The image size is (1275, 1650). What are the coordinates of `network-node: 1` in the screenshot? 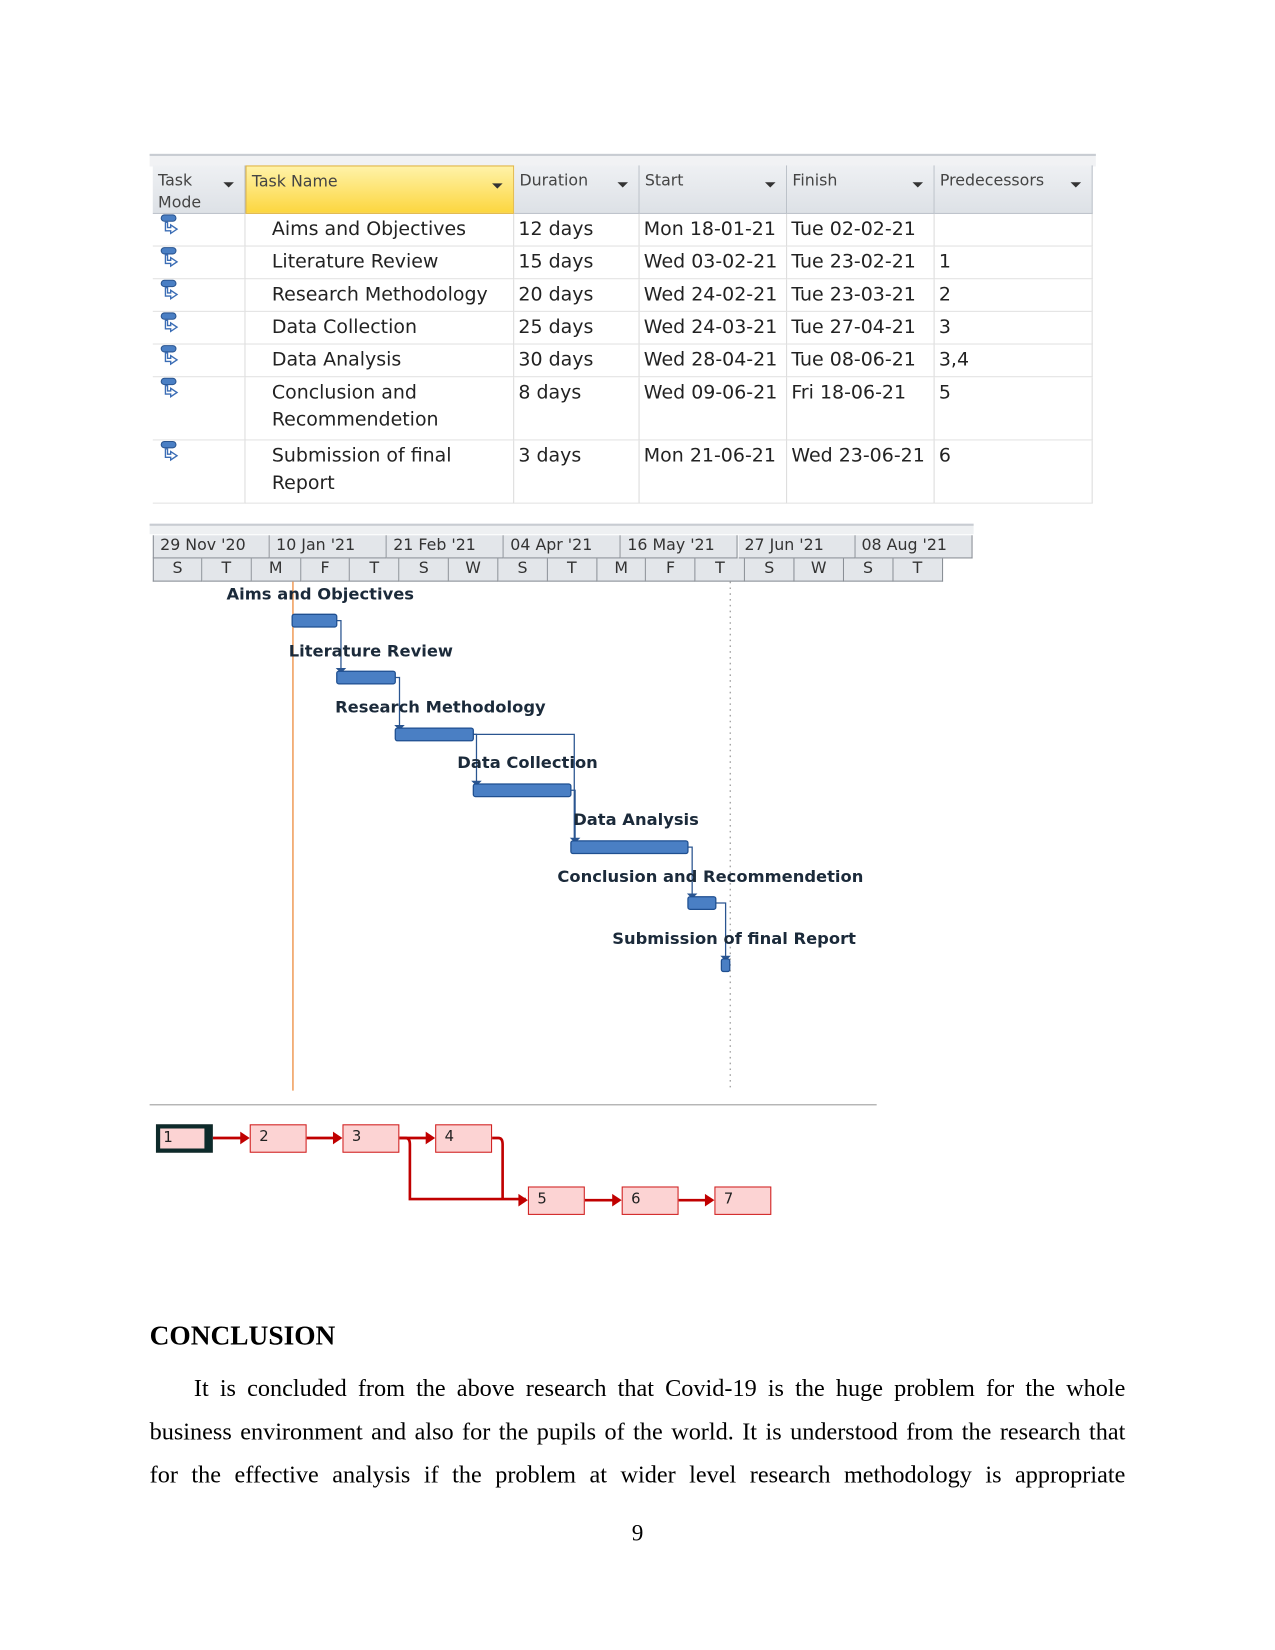 It's located at (184, 1138).